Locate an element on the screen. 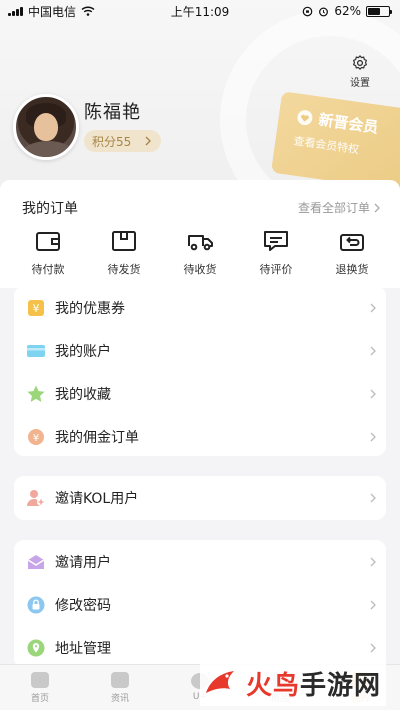 This screenshot has width=400, height=710. menu-coupons: ¥ 我的优惠券 is located at coordinates (200, 307).